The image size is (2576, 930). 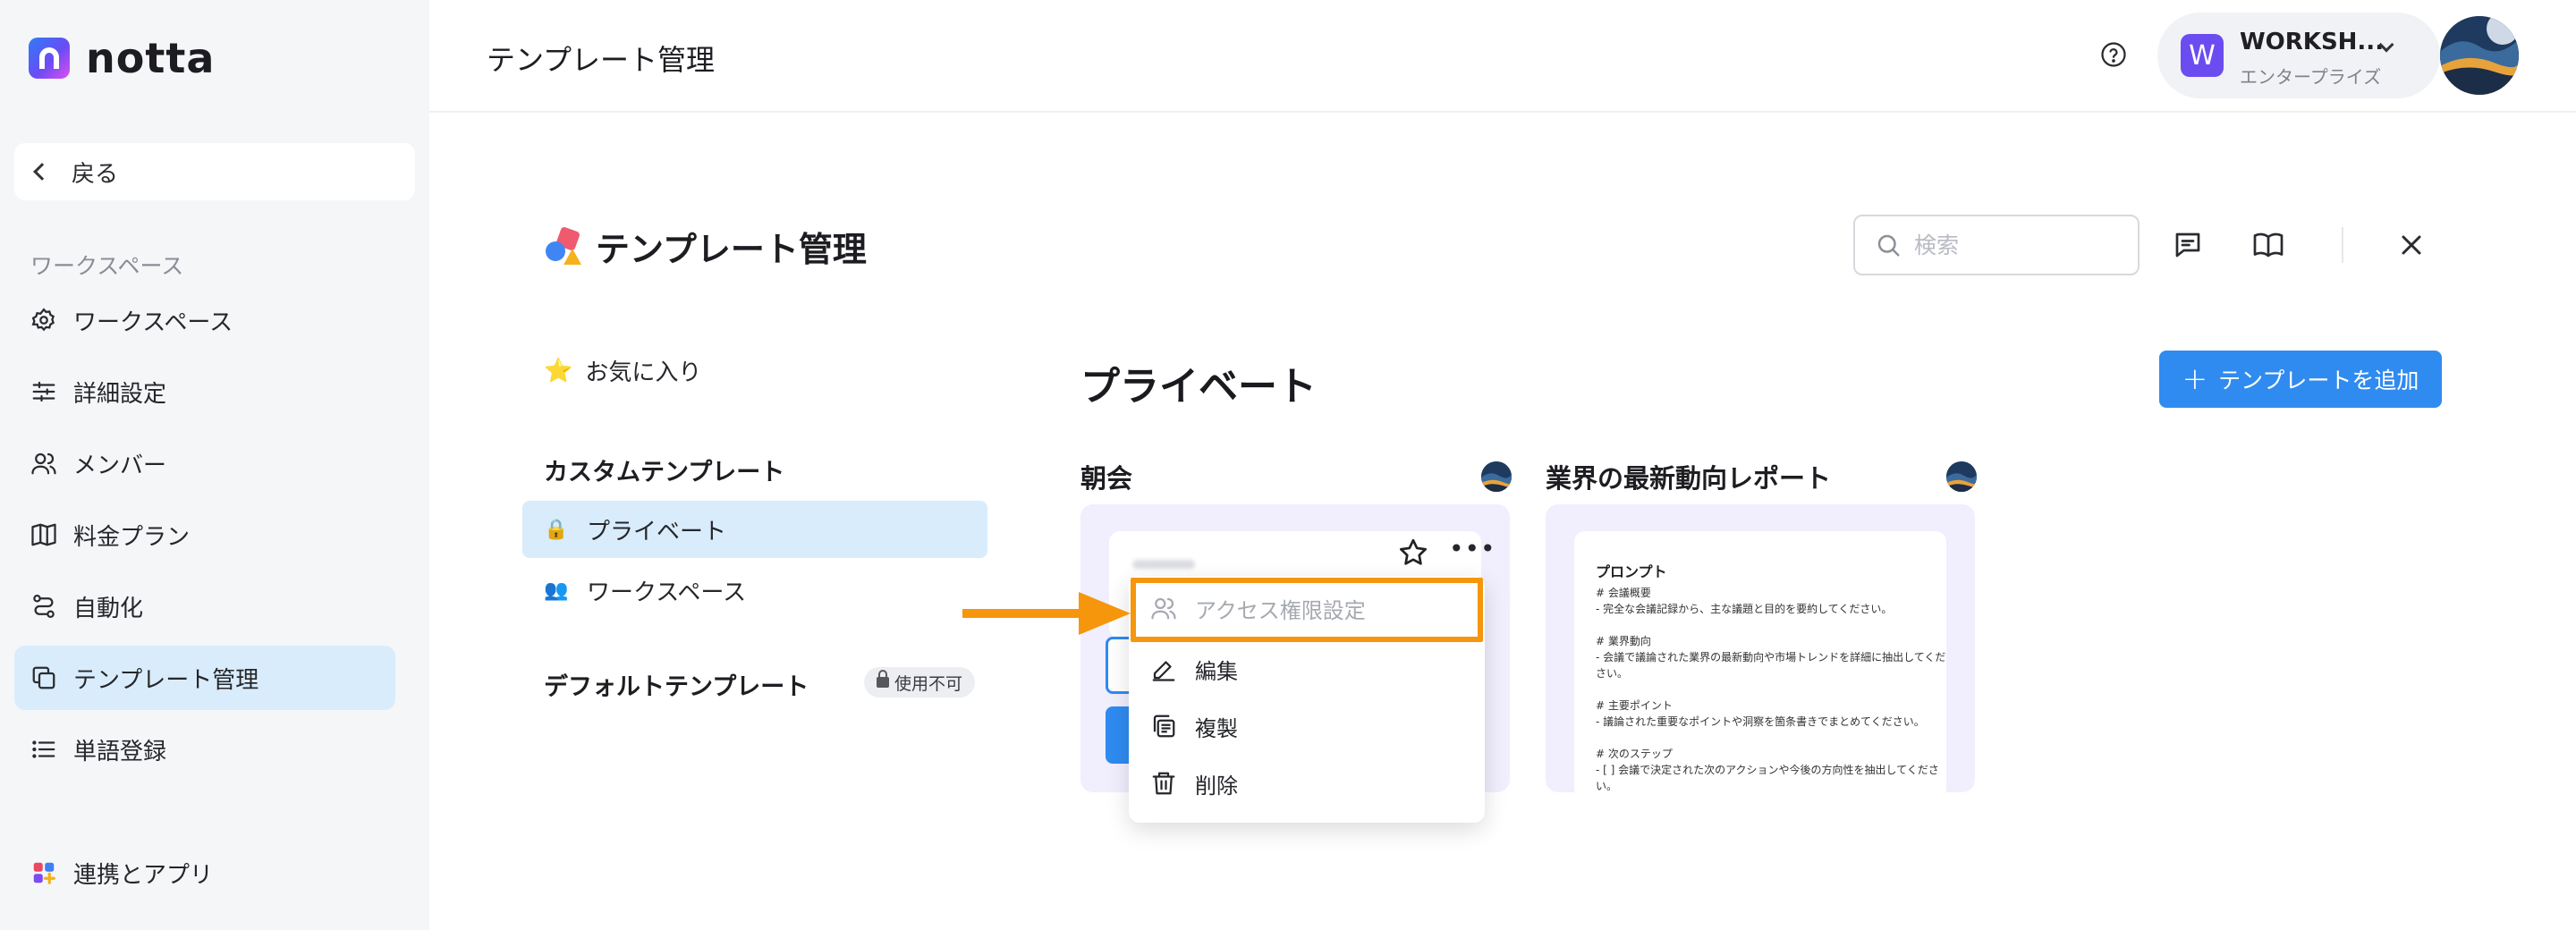 What do you see at coordinates (95, 174) in the screenshot?
I see `back-button-label: 戻る` at bounding box center [95, 174].